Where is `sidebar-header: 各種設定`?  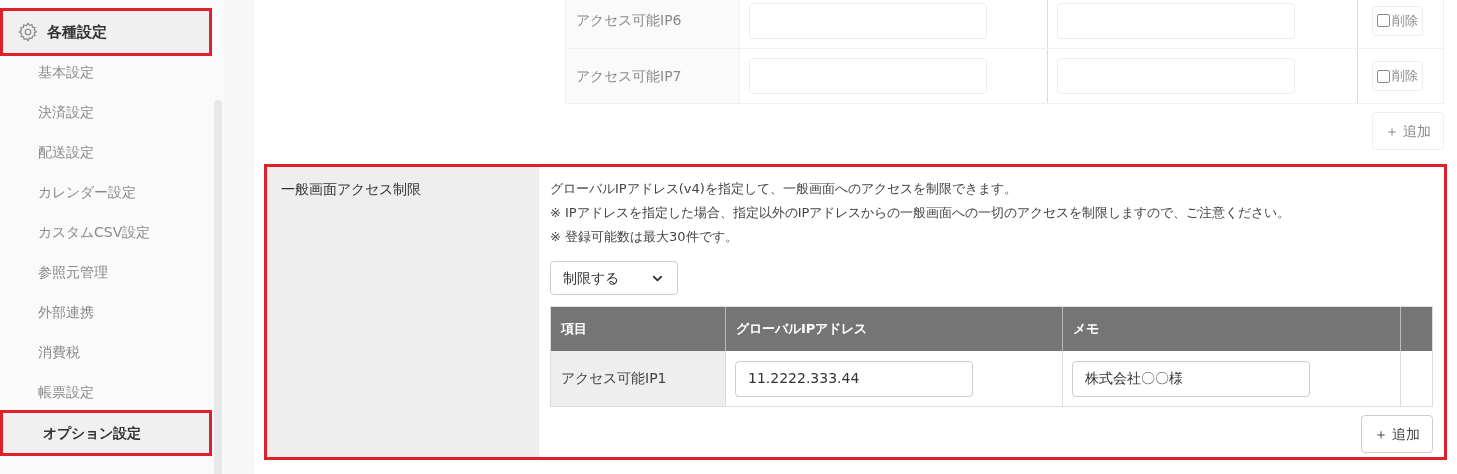
sidebar-header: 各種設定 is located at coordinates (106, 32).